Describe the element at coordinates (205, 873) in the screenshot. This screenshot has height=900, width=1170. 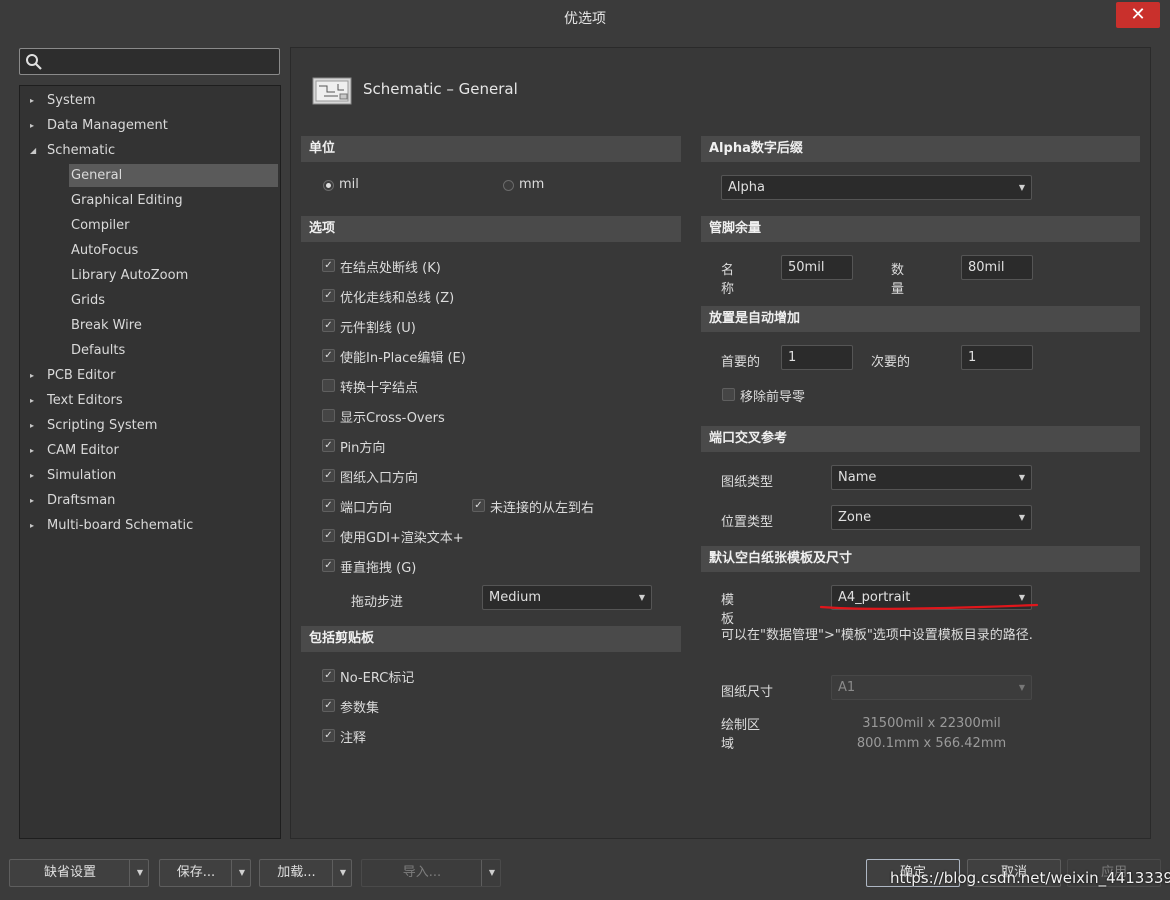
I see `save-button: 保存... ▼` at that location.